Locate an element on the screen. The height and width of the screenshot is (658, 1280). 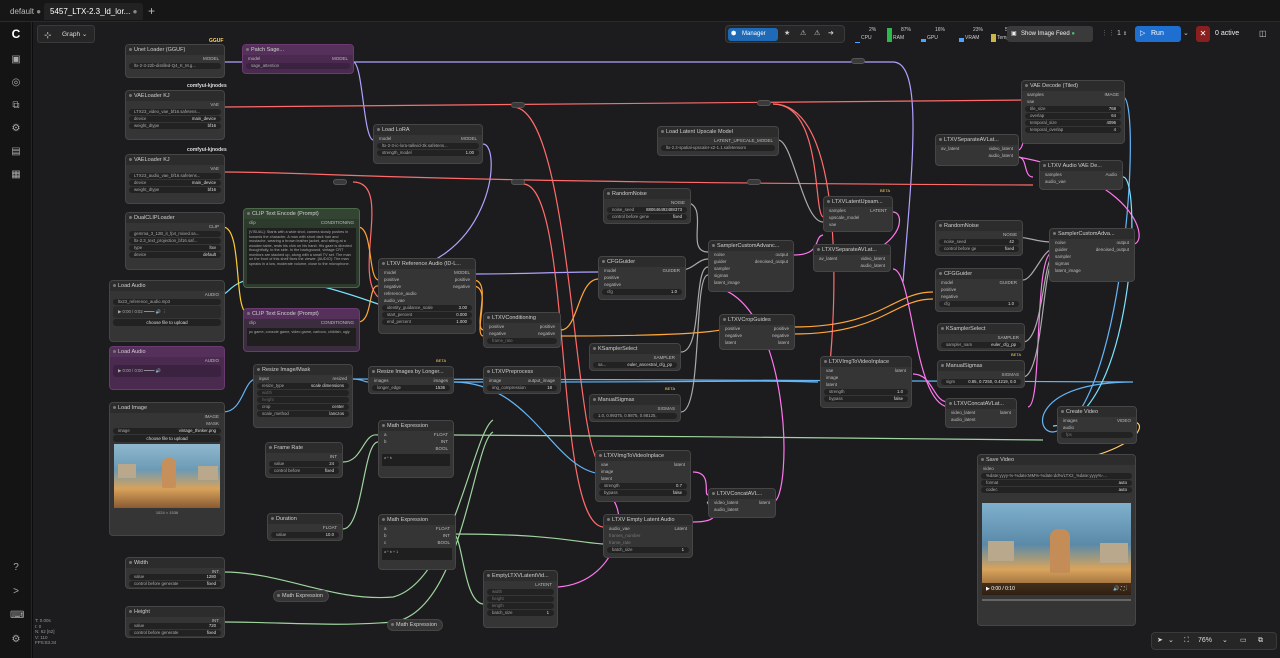
warning-icon: ⚠ is located at coordinates (817, 33).